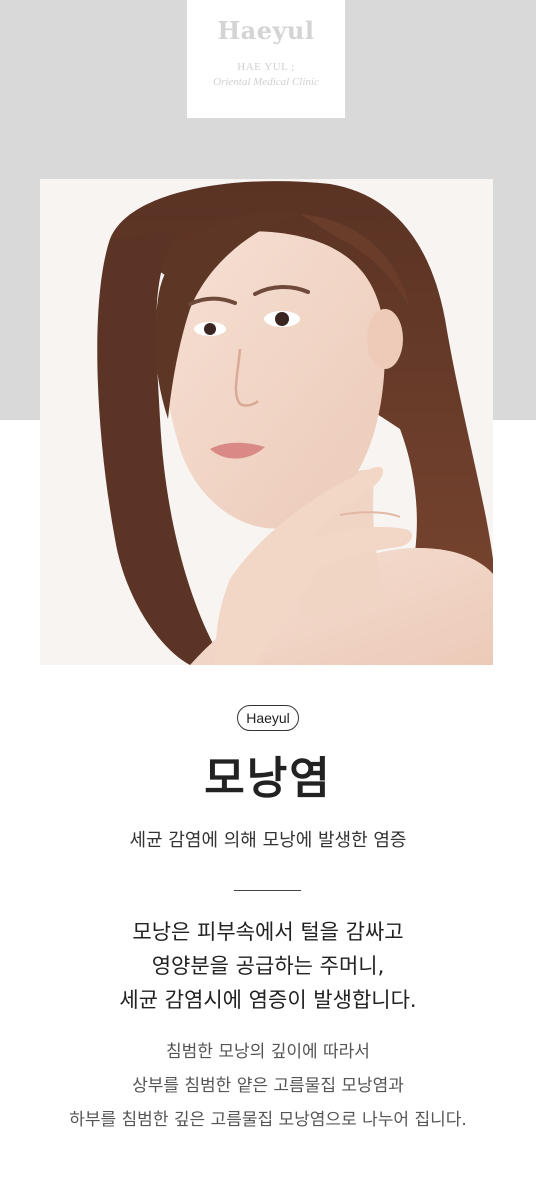  What do you see at coordinates (268, 778) in the screenshot?
I see `page-title: 모낭염` at bounding box center [268, 778].